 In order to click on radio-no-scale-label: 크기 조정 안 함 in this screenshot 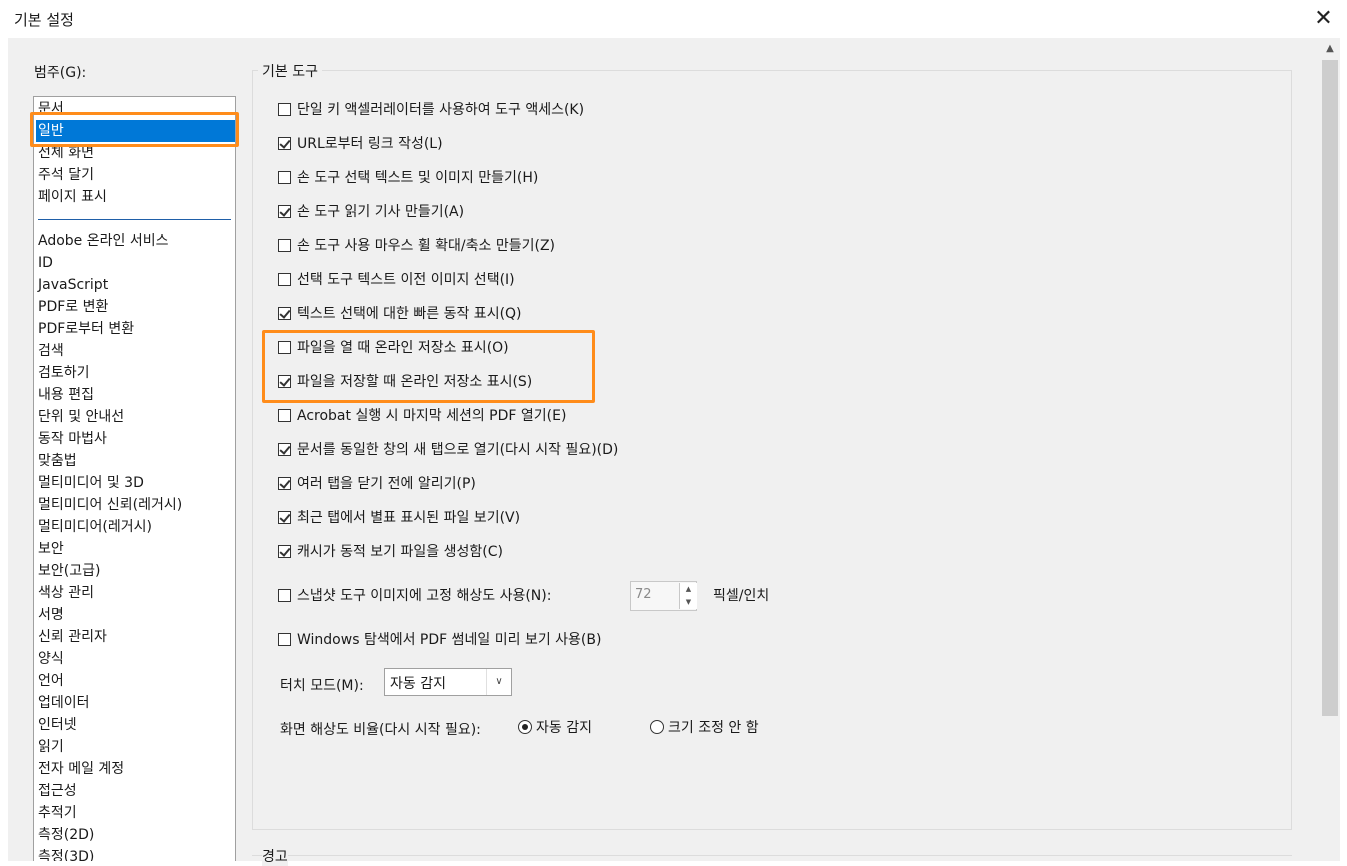, I will do `click(713, 728)`.